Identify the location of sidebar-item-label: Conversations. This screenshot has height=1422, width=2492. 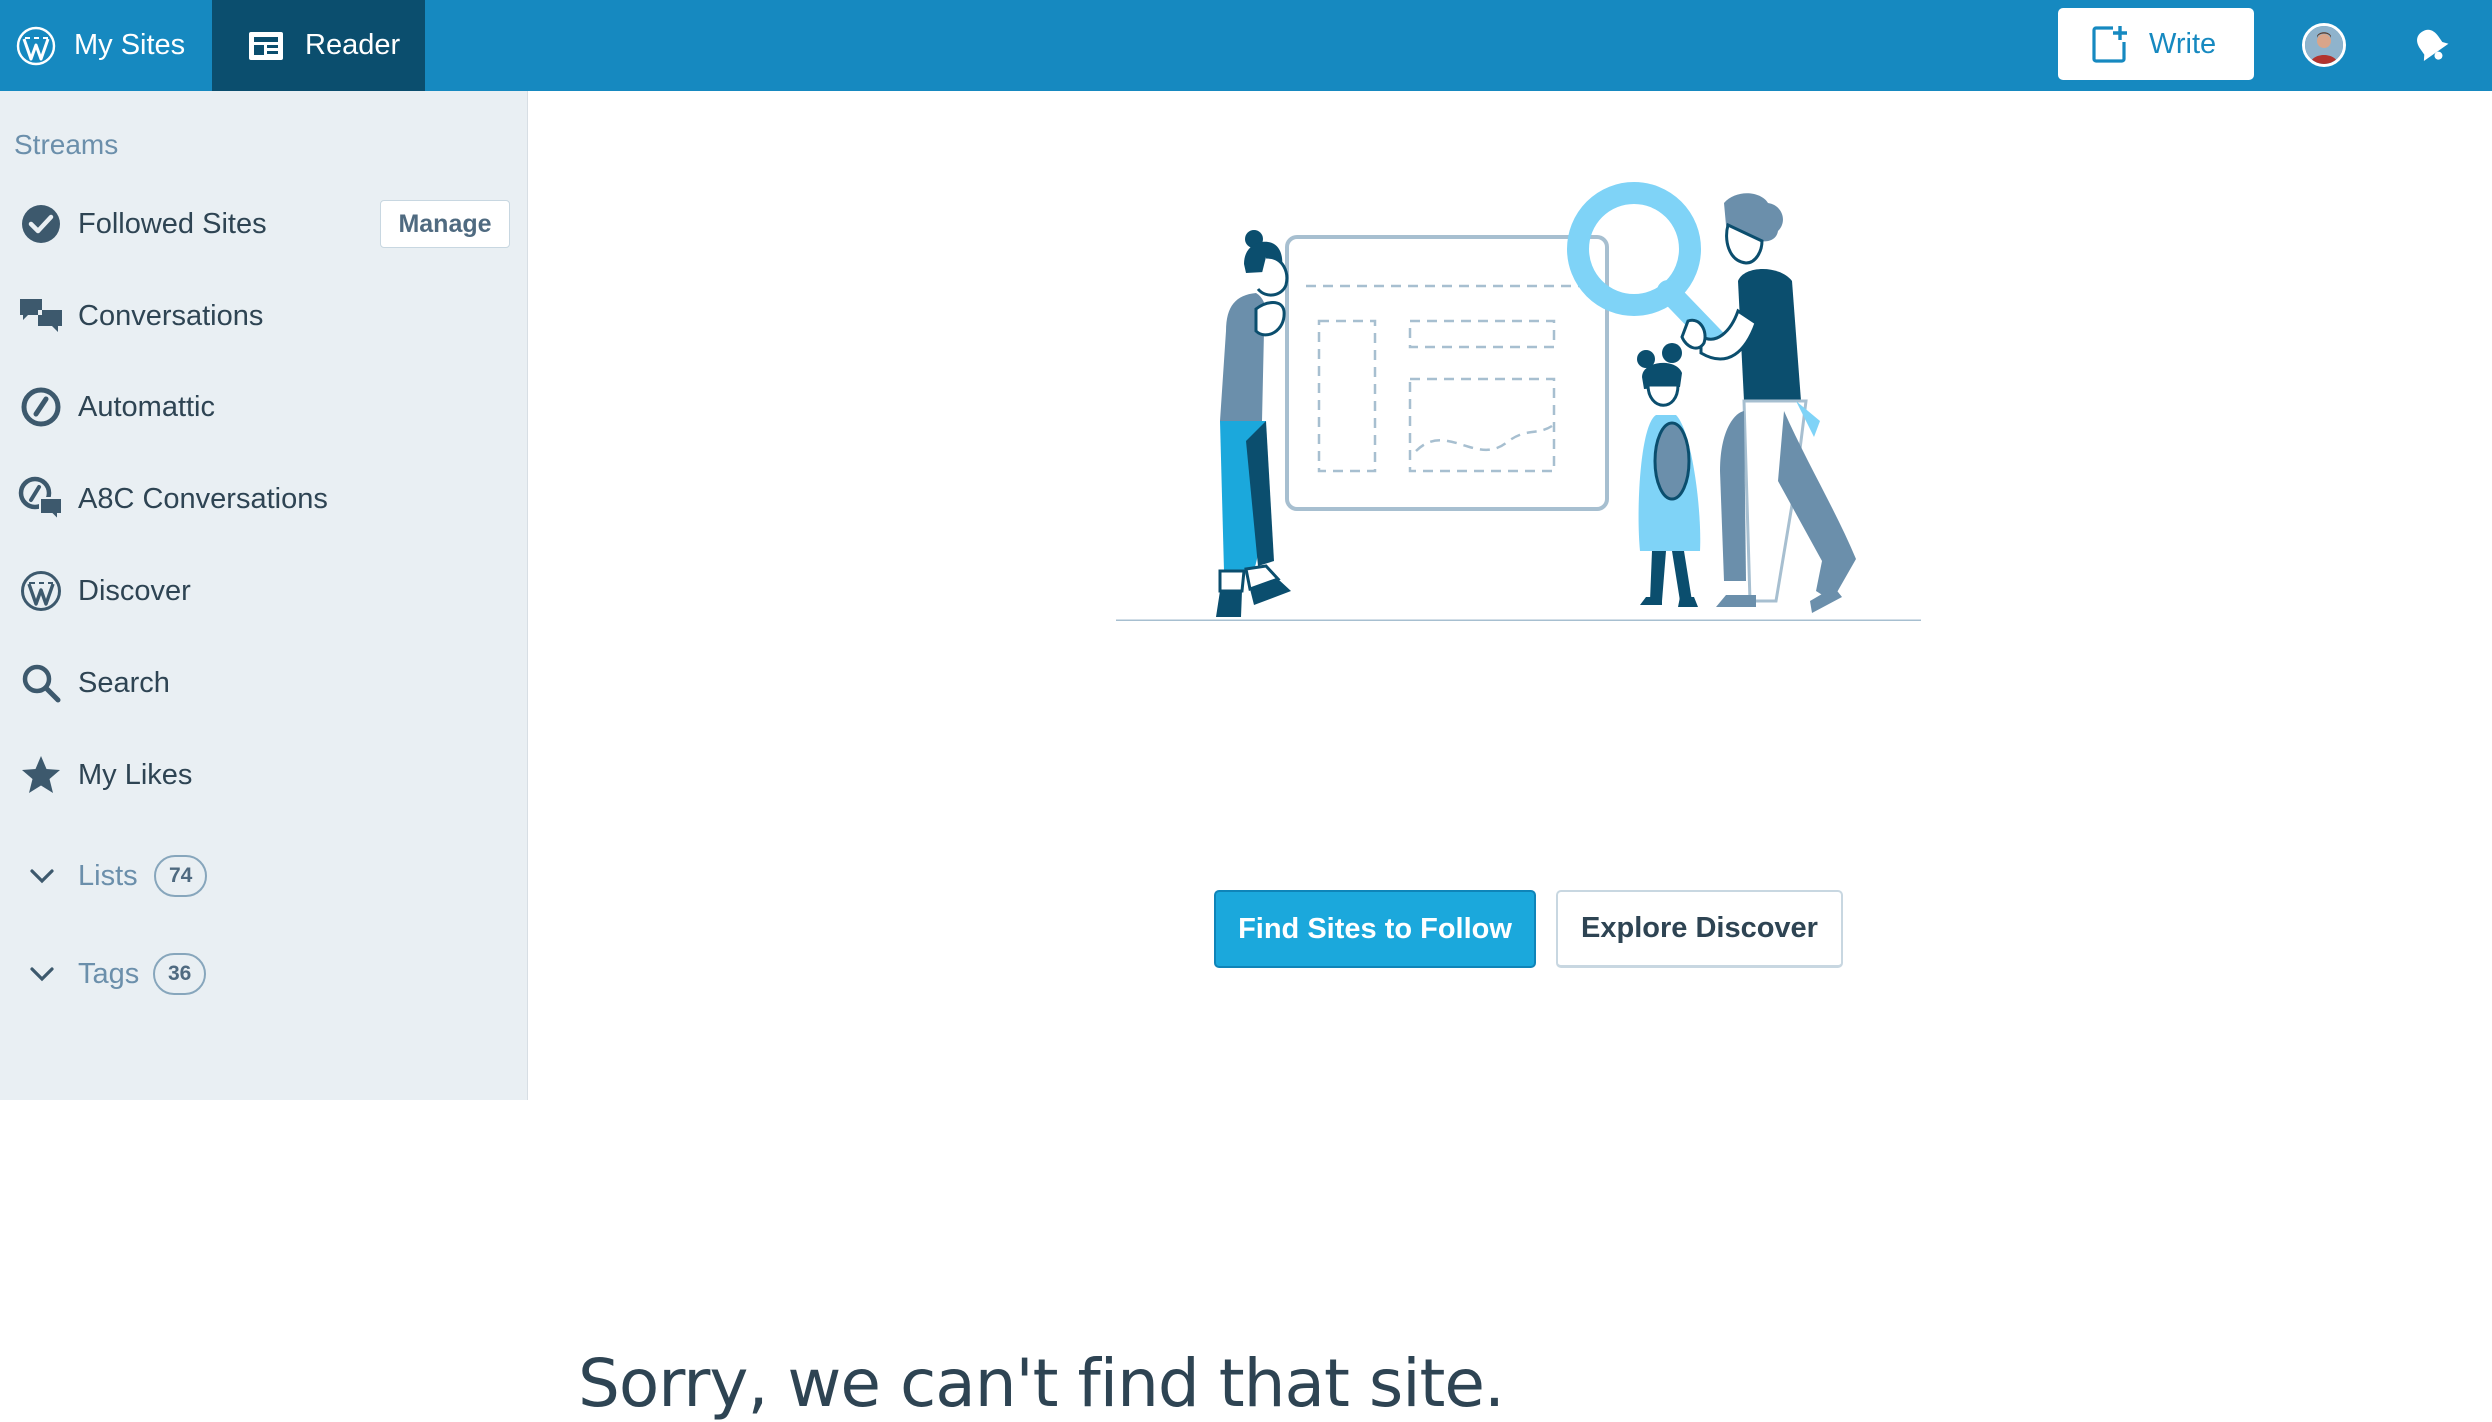
(171, 315).